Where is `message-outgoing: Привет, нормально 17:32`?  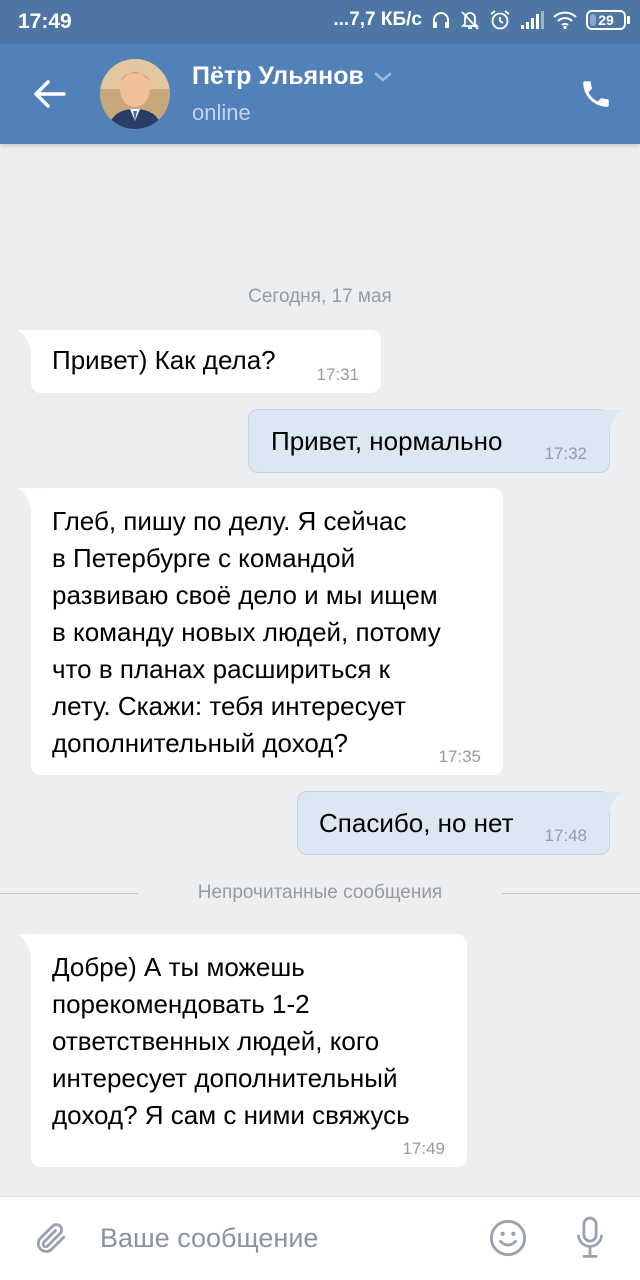 message-outgoing: Привет, нормально 17:32 is located at coordinates (435, 441).